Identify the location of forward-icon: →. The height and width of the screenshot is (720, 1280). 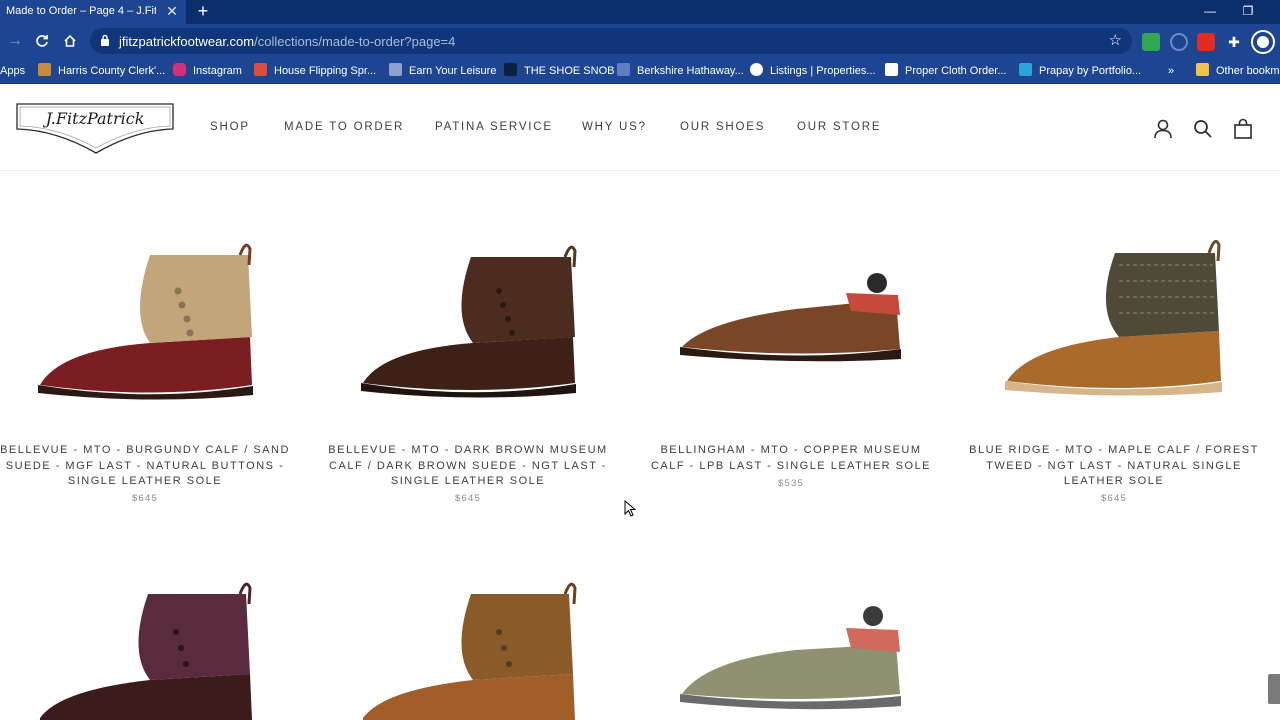
(15, 41).